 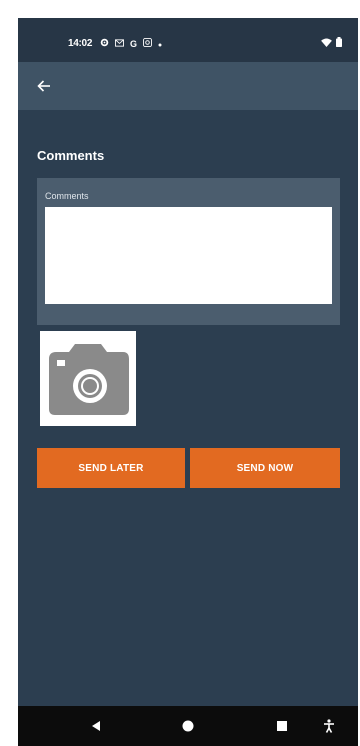 I want to click on battery-icon, so click(x=339, y=43).